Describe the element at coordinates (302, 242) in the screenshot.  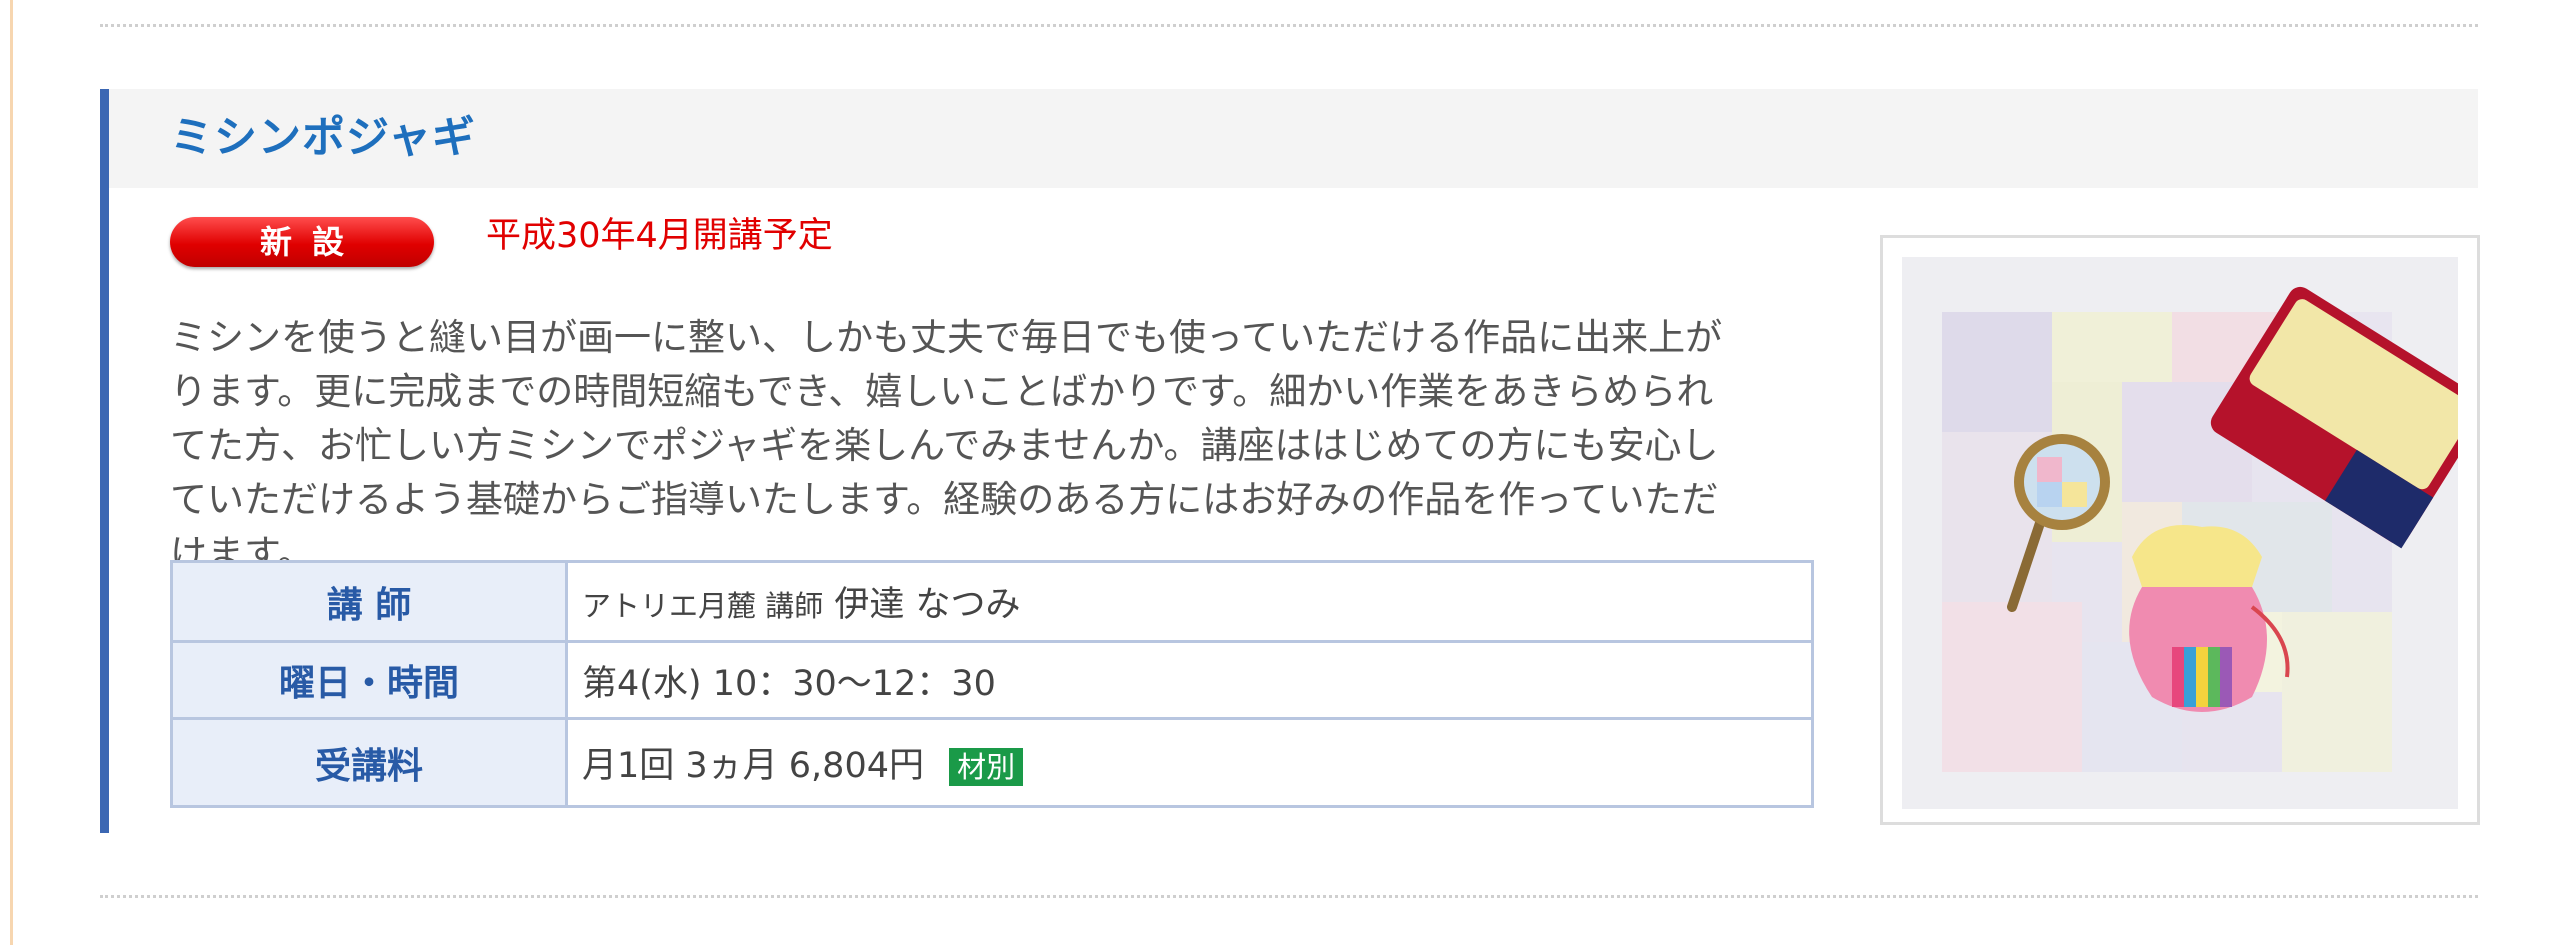
I see `new-badge: 新設` at that location.